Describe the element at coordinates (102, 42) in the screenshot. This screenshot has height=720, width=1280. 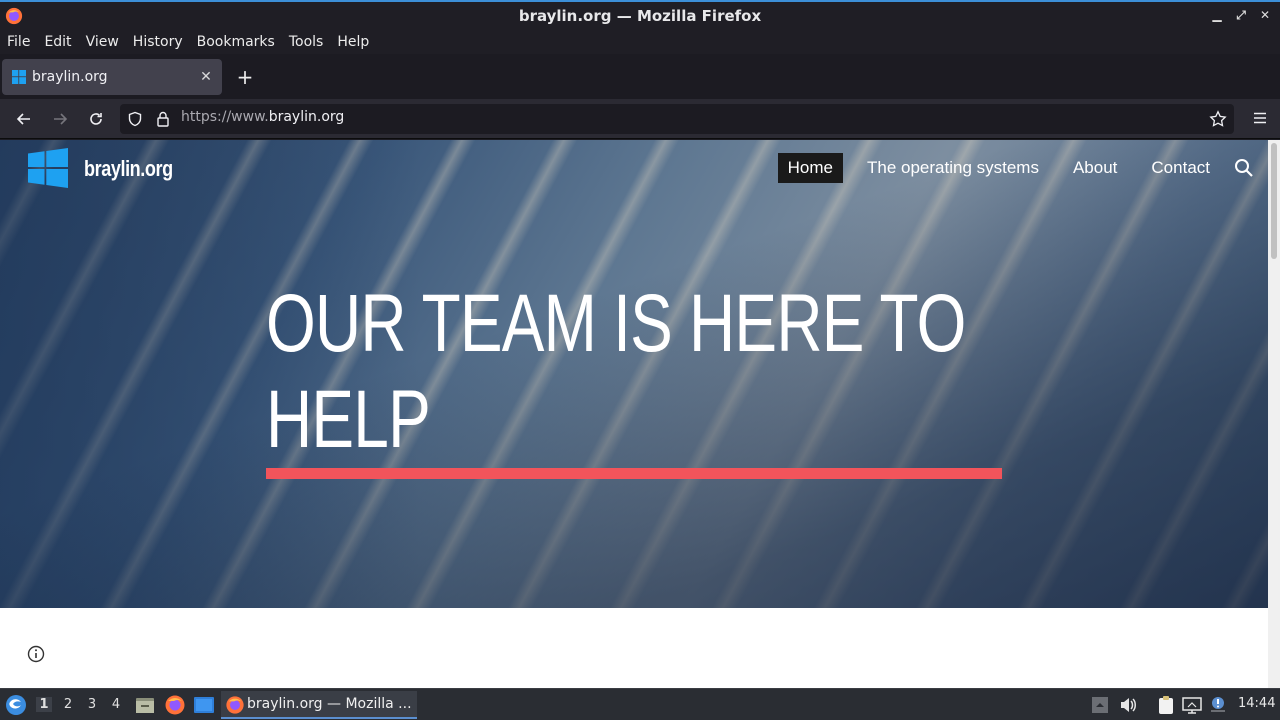
I see `menu-view: View` at that location.